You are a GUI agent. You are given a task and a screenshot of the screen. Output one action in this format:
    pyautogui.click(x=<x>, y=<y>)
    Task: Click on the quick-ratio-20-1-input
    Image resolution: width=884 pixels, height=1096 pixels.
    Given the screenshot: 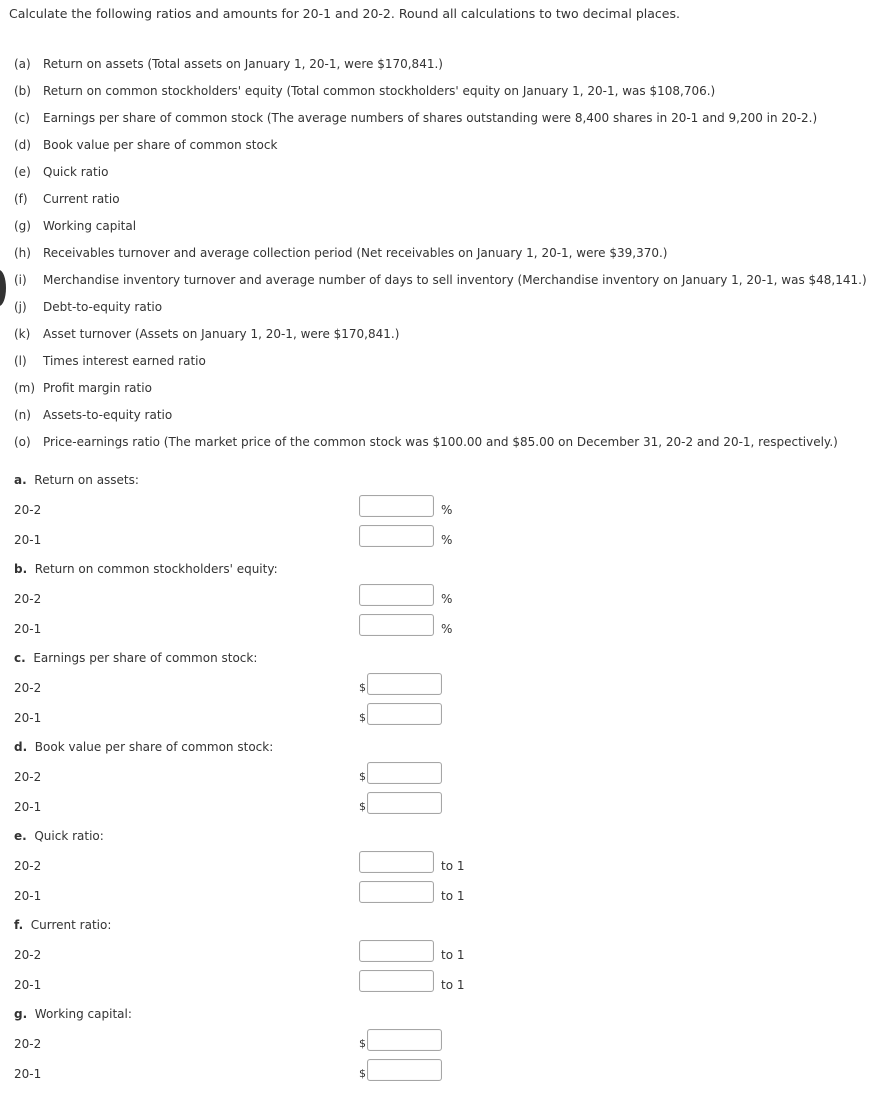 What is the action you would take?
    pyautogui.click(x=396, y=892)
    